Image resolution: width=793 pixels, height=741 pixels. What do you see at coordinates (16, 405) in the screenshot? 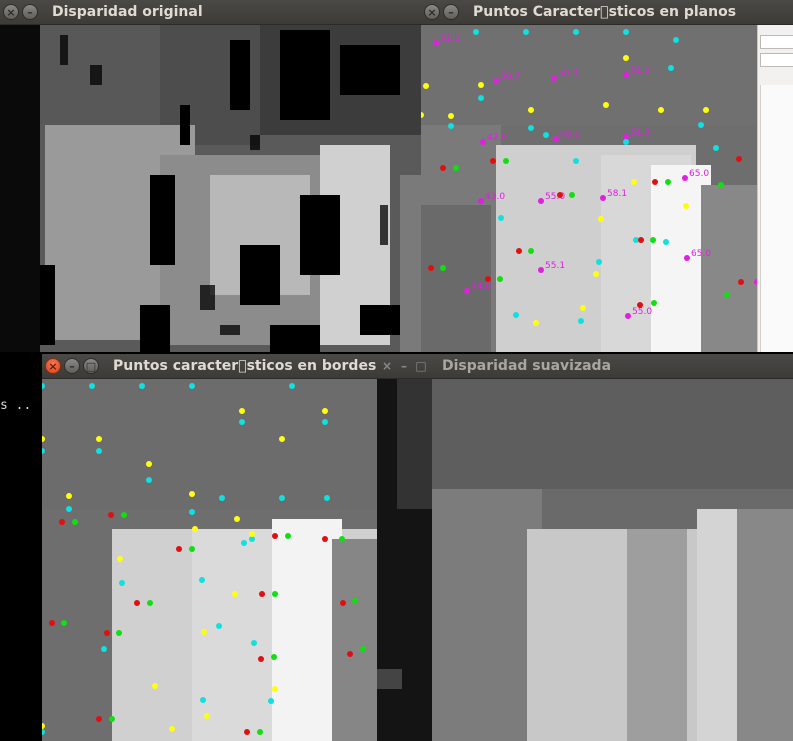
I see `terminal-text: s ..` at bounding box center [16, 405].